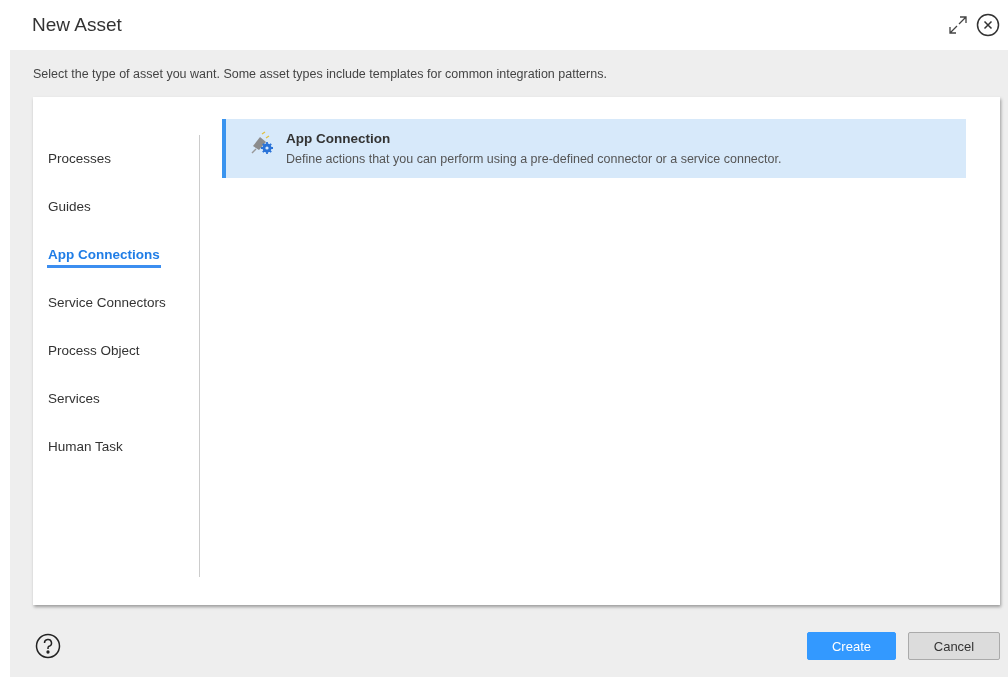 This screenshot has width=1008, height=677. I want to click on expand-icon, so click(958, 25).